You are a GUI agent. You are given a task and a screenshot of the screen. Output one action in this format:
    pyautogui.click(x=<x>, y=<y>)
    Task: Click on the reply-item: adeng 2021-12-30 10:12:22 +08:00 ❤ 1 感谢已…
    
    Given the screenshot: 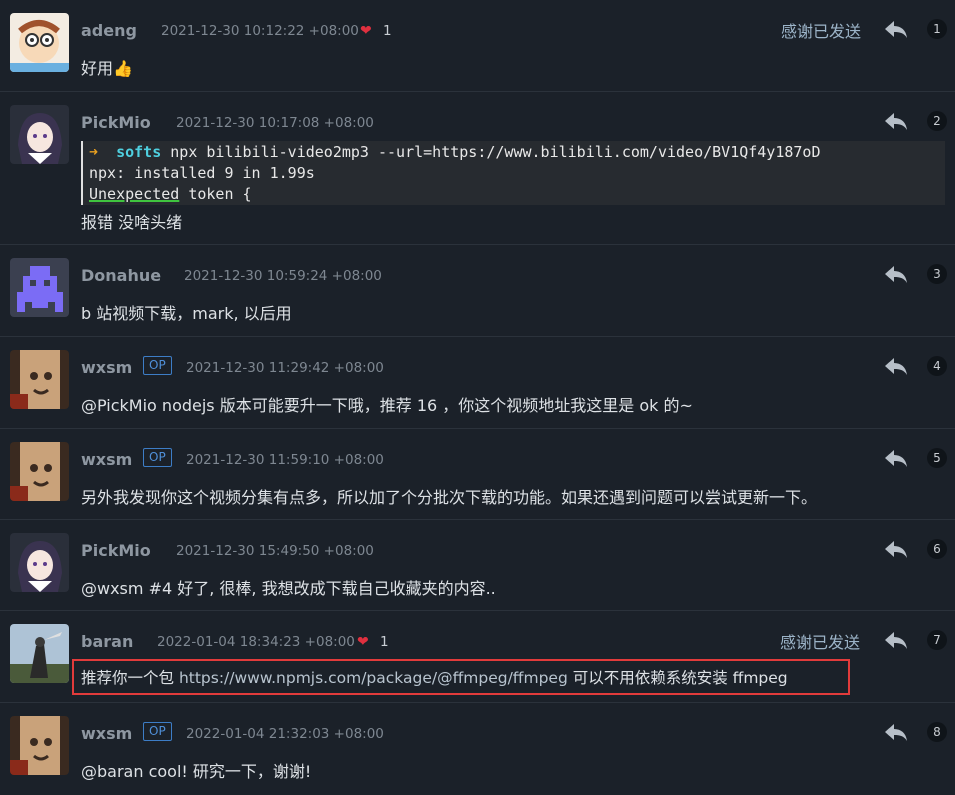 What is the action you would take?
    pyautogui.click(x=477, y=46)
    